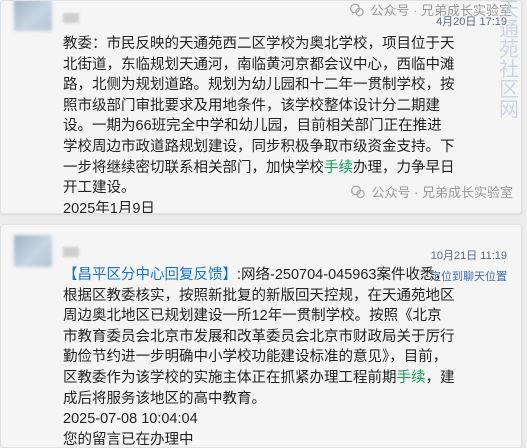 The height and width of the screenshot is (448, 527). I want to click on site-watermark: 天通苑社区网, so click(509, 60).